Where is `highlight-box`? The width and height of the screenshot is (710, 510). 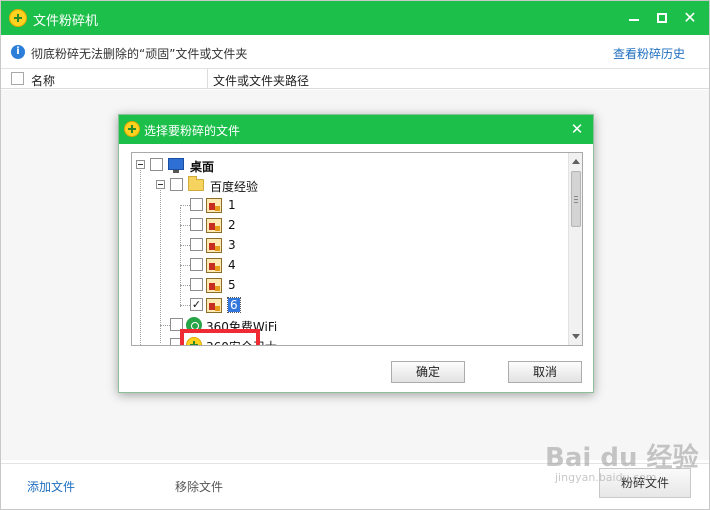
highlight-box is located at coordinates (220, 337).